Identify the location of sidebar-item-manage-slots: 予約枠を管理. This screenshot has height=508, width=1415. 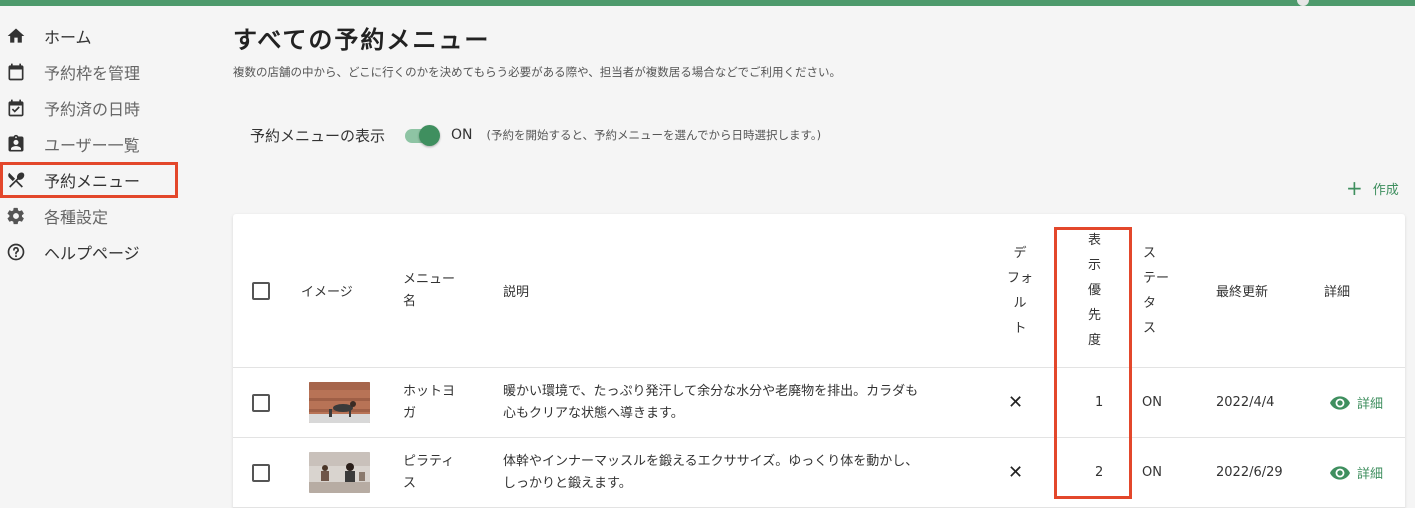
(100, 72).